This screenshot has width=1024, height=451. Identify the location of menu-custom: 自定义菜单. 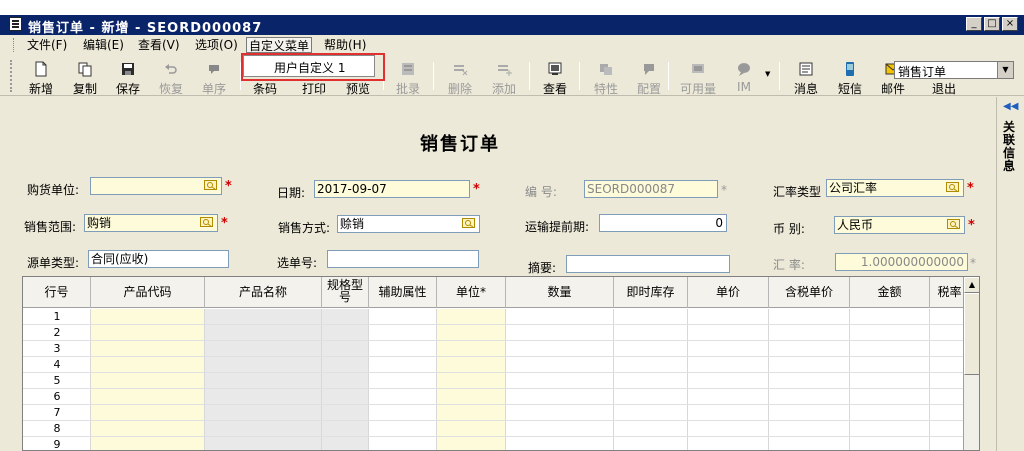
(279, 45).